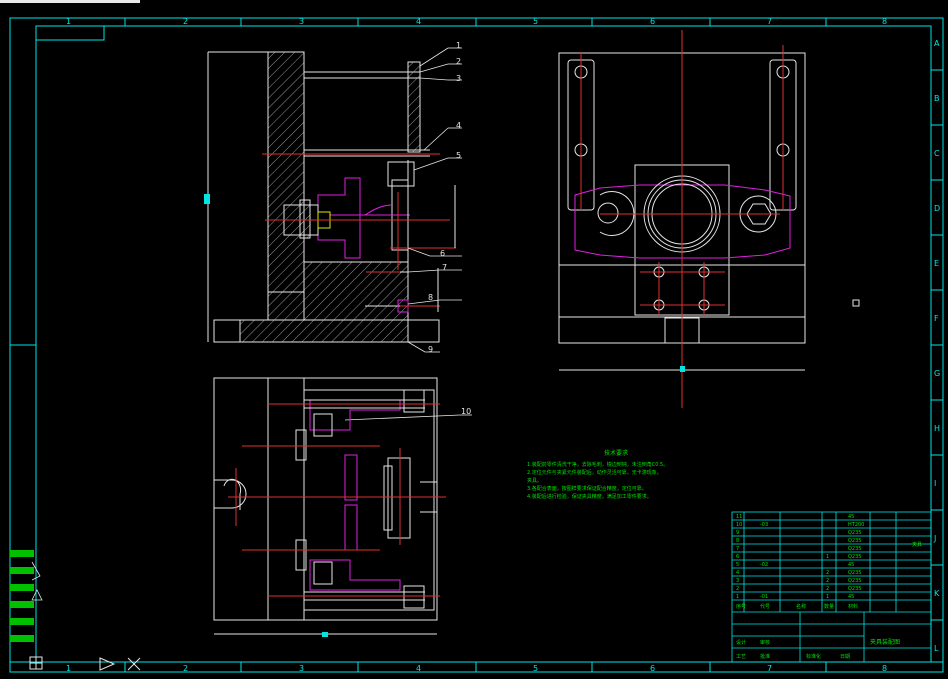  Describe the element at coordinates (737, 581) in the screenshot. I see `bom-no: 3` at that location.